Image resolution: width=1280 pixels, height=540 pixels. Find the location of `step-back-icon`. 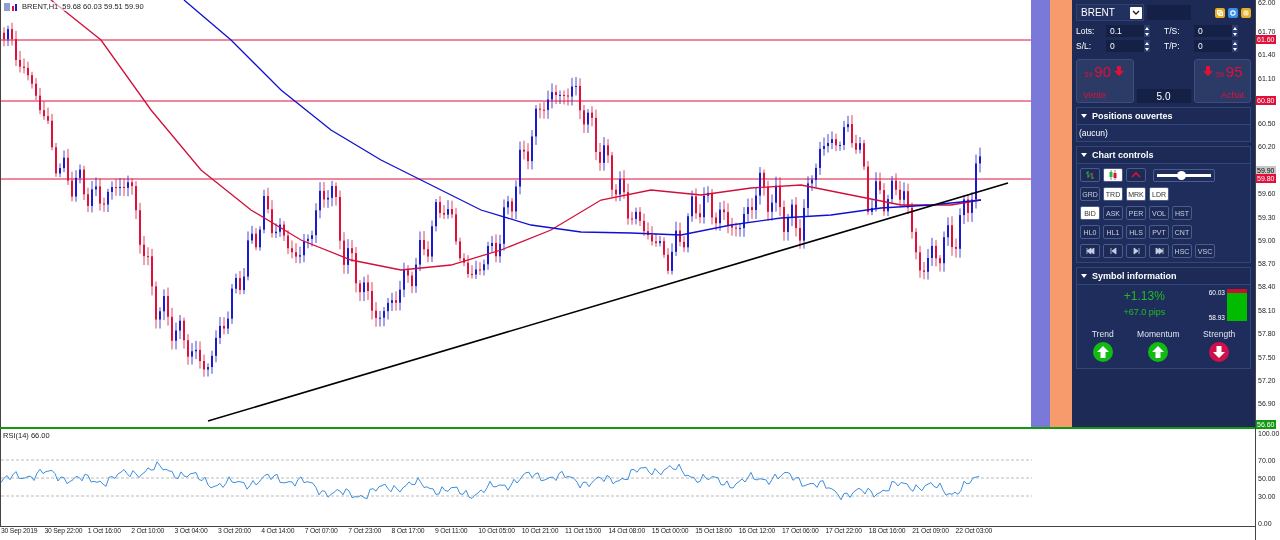

step-back-icon is located at coordinates (1113, 251).